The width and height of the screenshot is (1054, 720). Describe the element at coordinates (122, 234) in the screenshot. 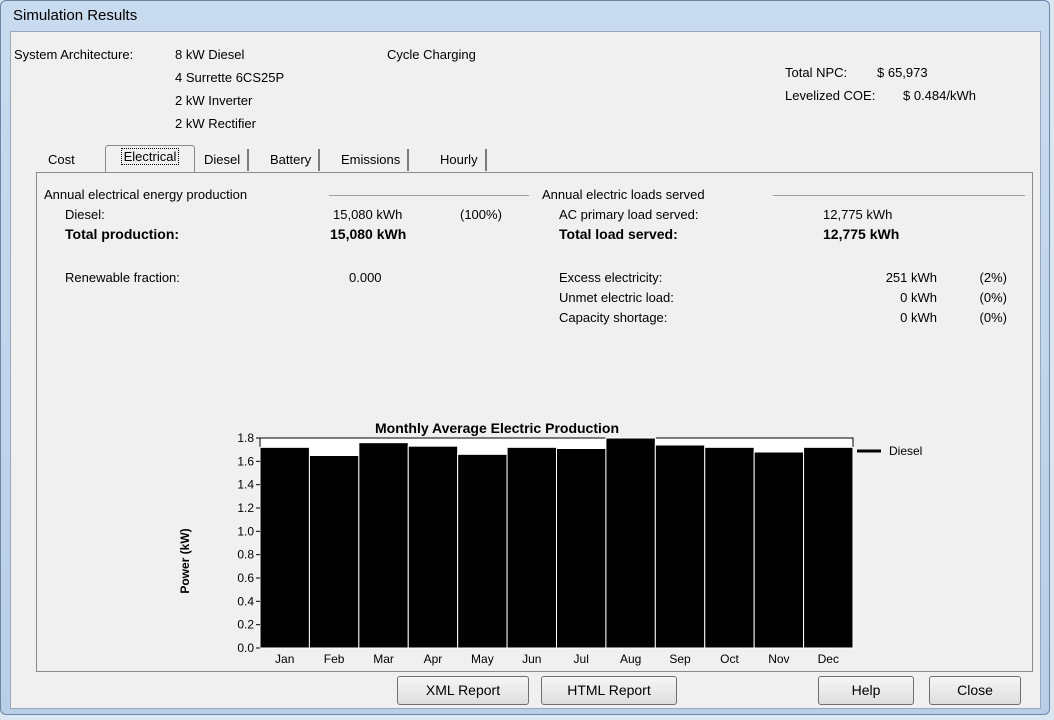

I see `total-production-label: Total production:` at that location.